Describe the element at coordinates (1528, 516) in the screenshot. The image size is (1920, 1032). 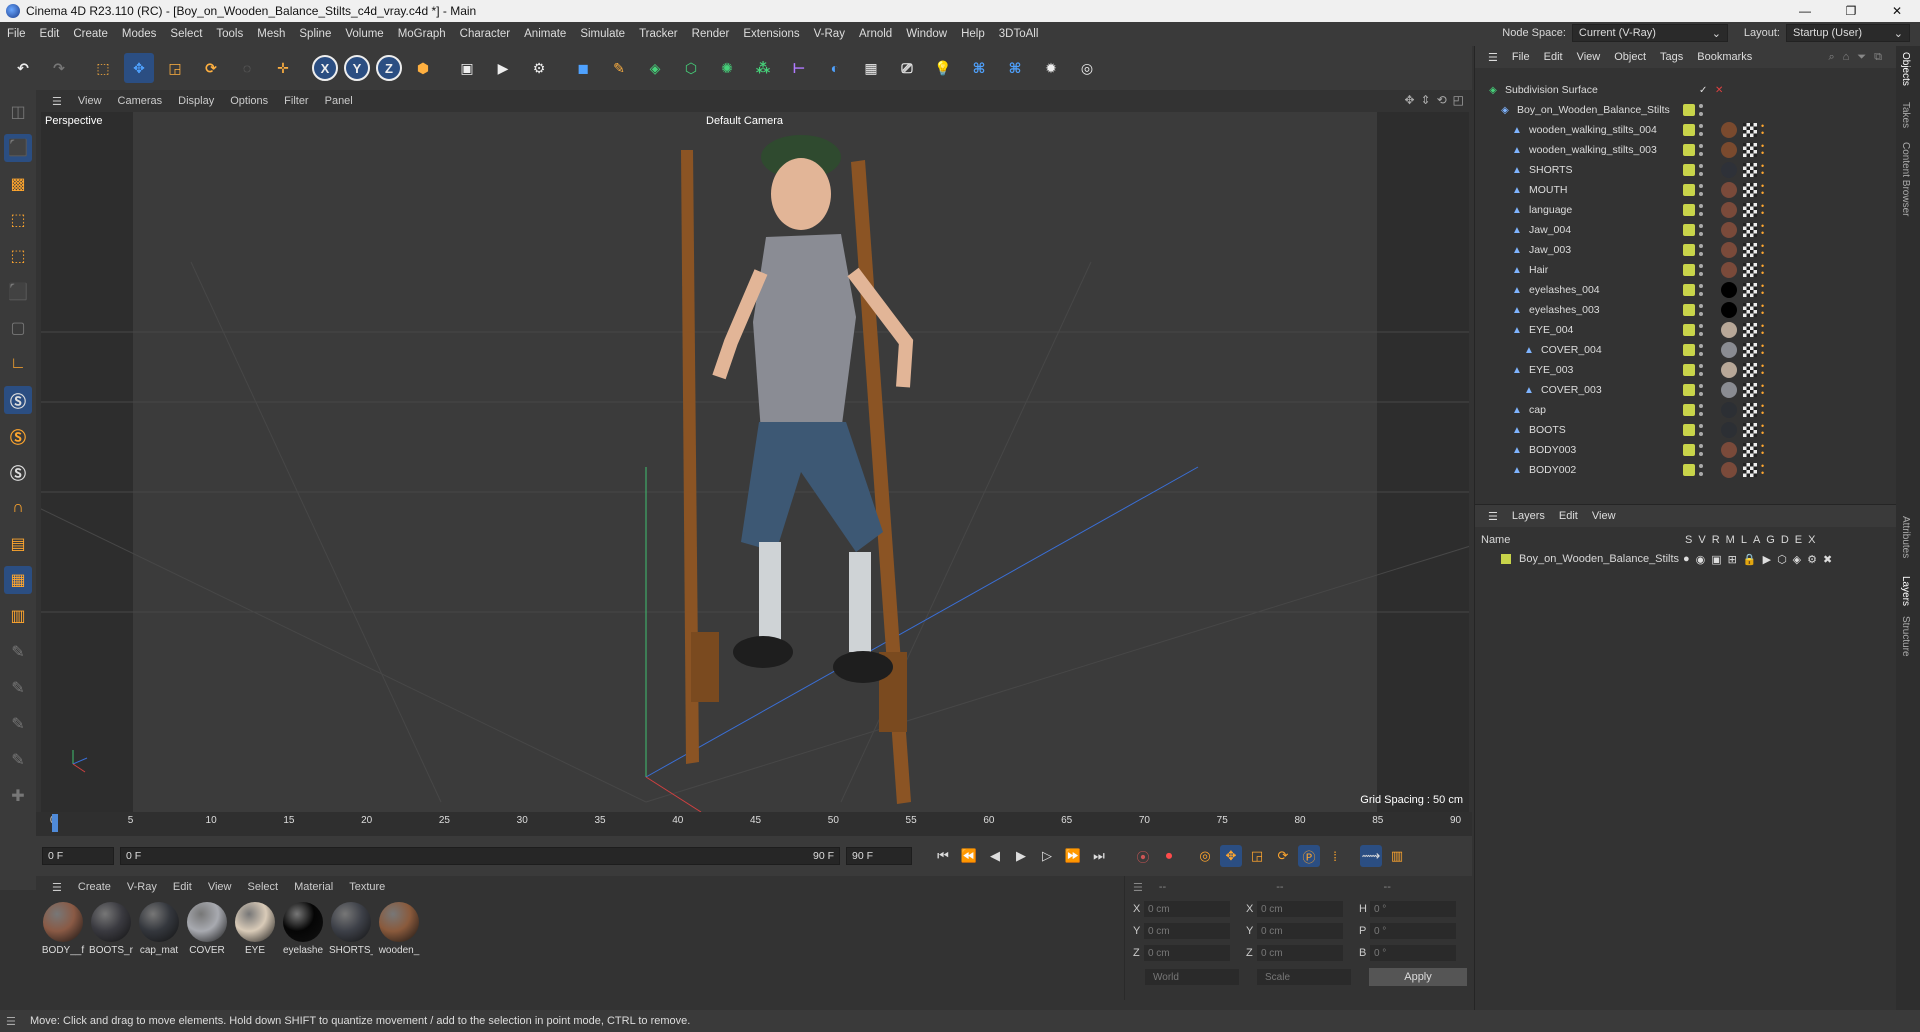
I see `layers-menu-layers: Layers` at that location.